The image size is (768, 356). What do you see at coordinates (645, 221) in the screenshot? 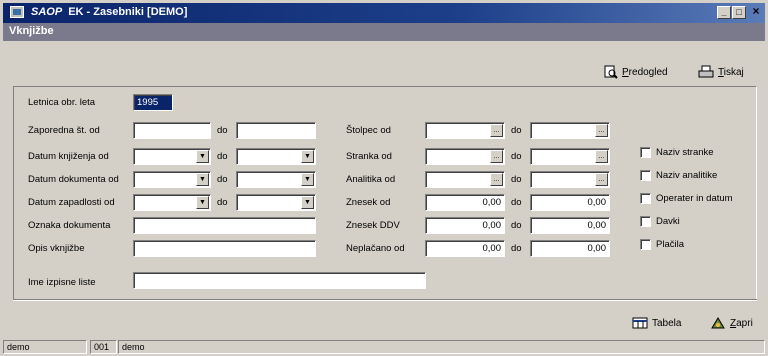
I see `davki-checkbox` at bounding box center [645, 221].